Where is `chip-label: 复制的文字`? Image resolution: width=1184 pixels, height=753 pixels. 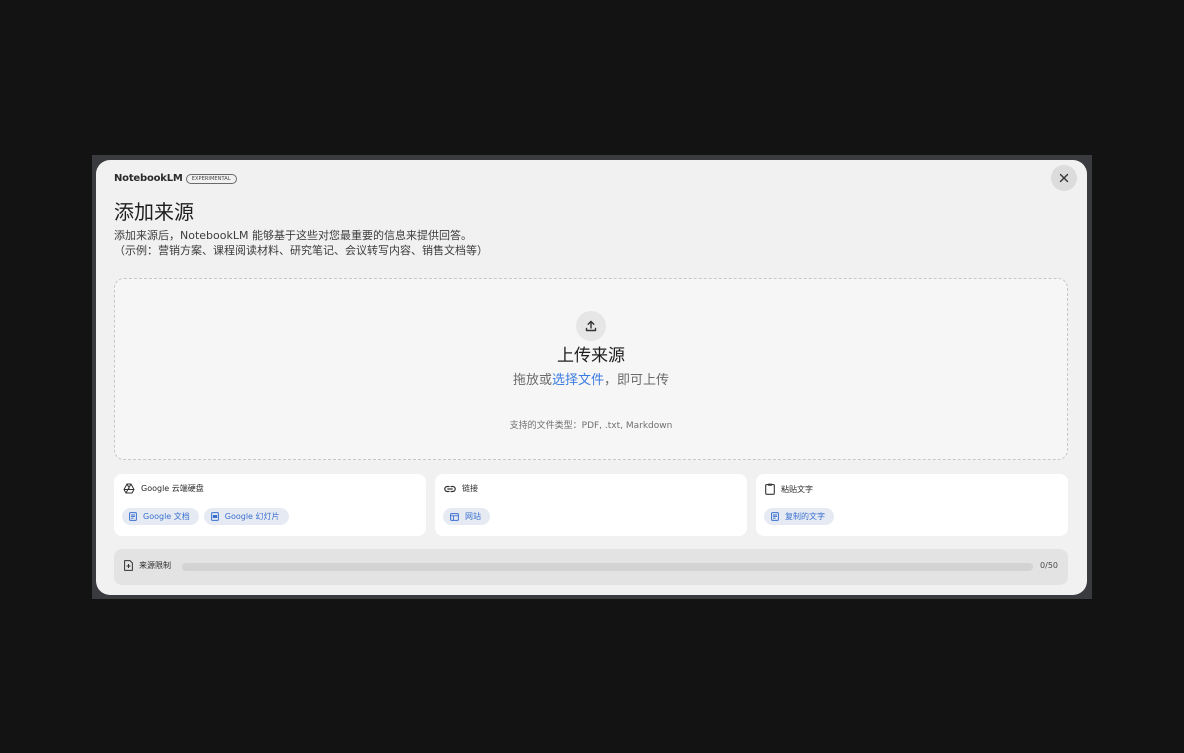 chip-label: 复制的文字 is located at coordinates (805, 516).